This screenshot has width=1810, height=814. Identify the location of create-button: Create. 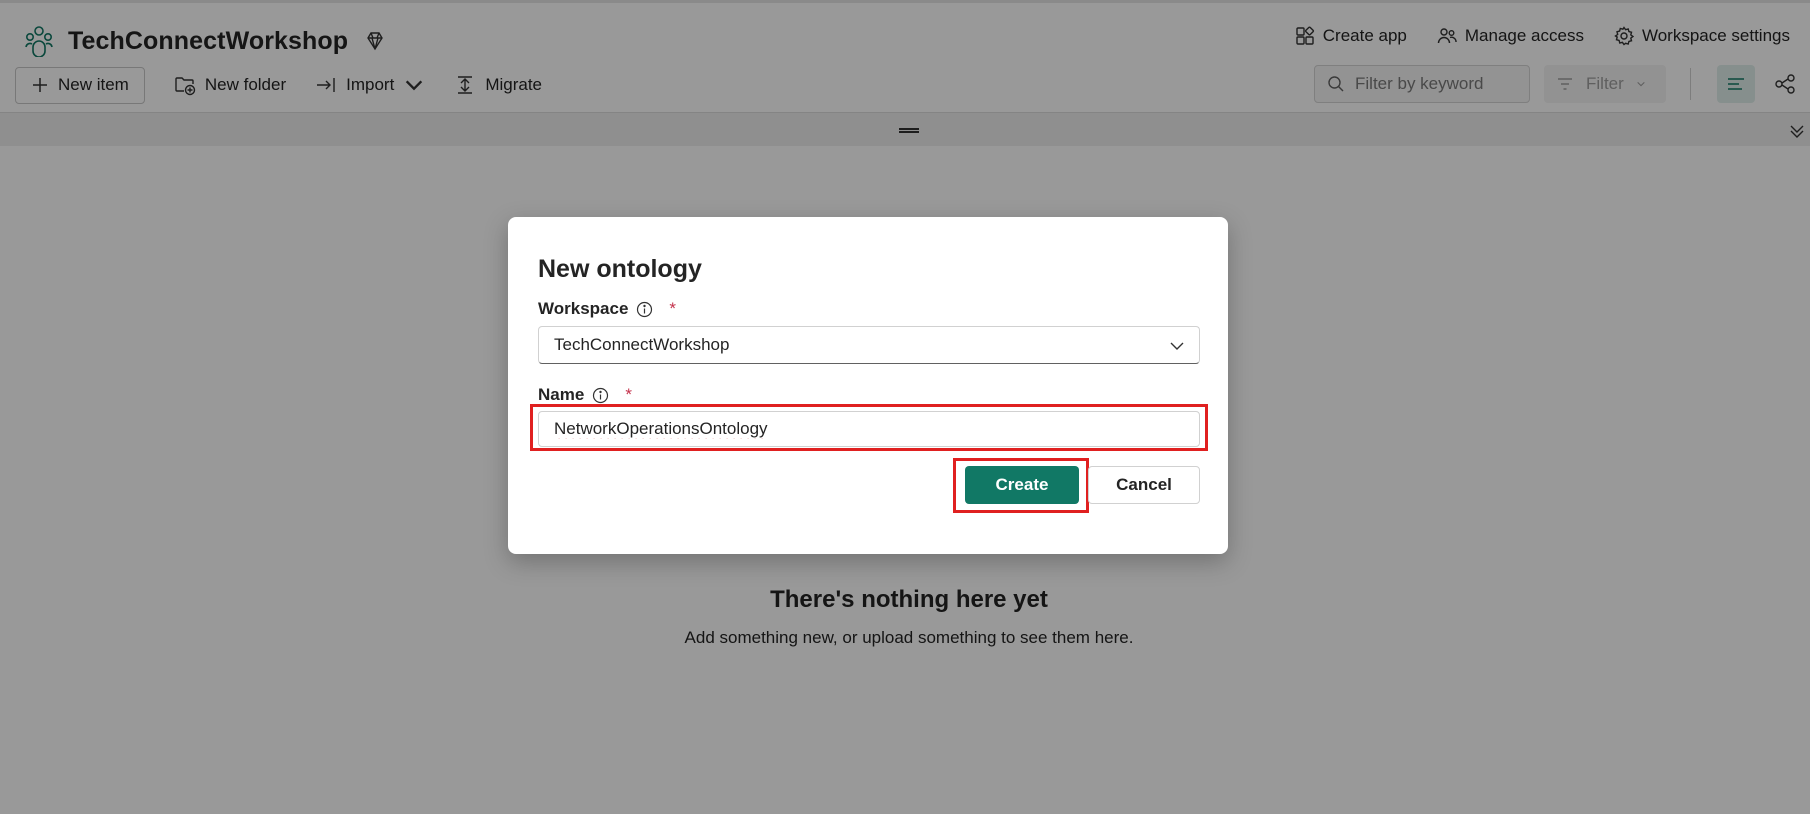
(1022, 485).